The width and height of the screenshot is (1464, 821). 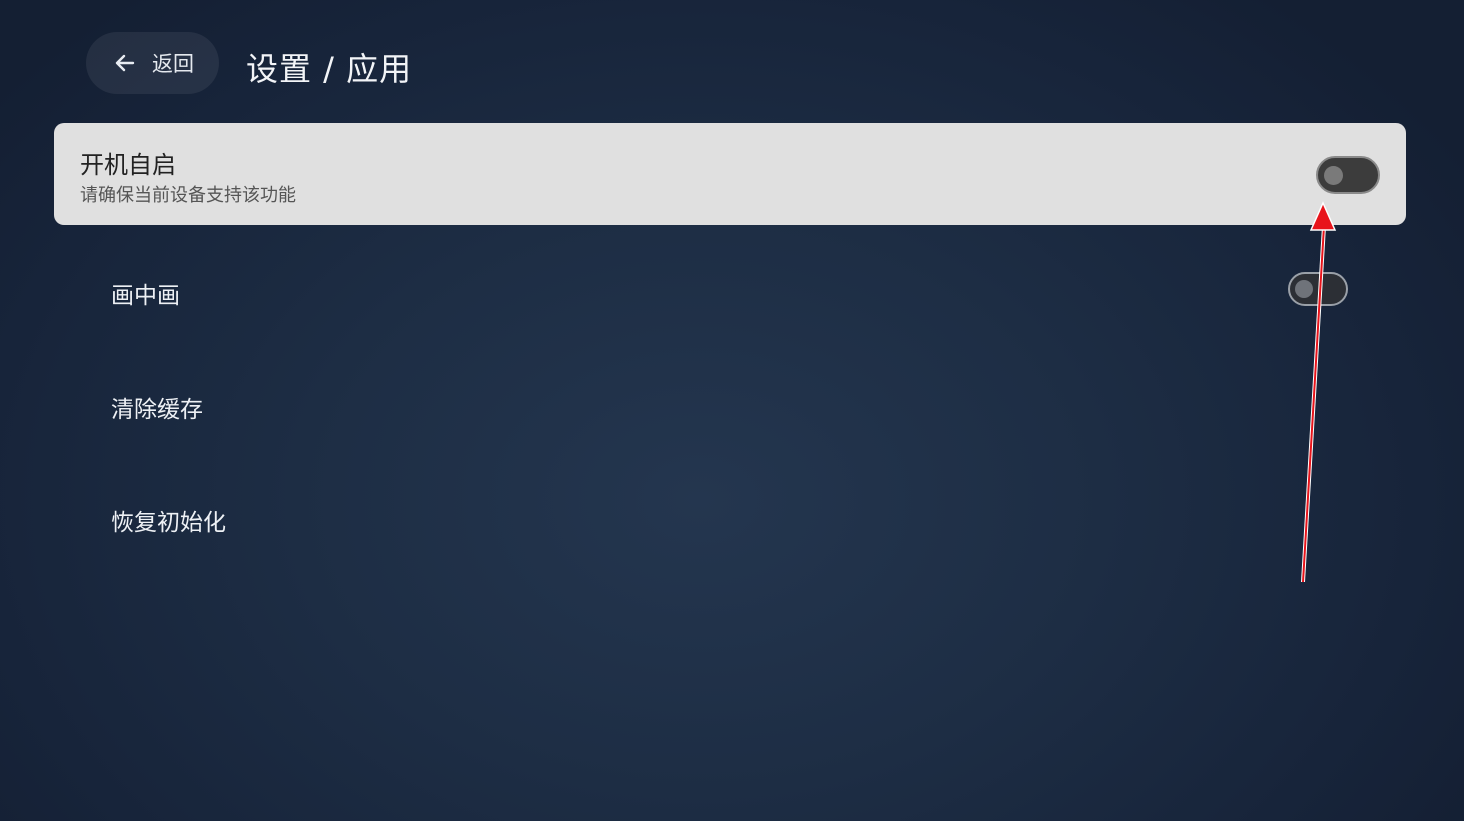 I want to click on auto-start-toggle, so click(x=1348, y=175).